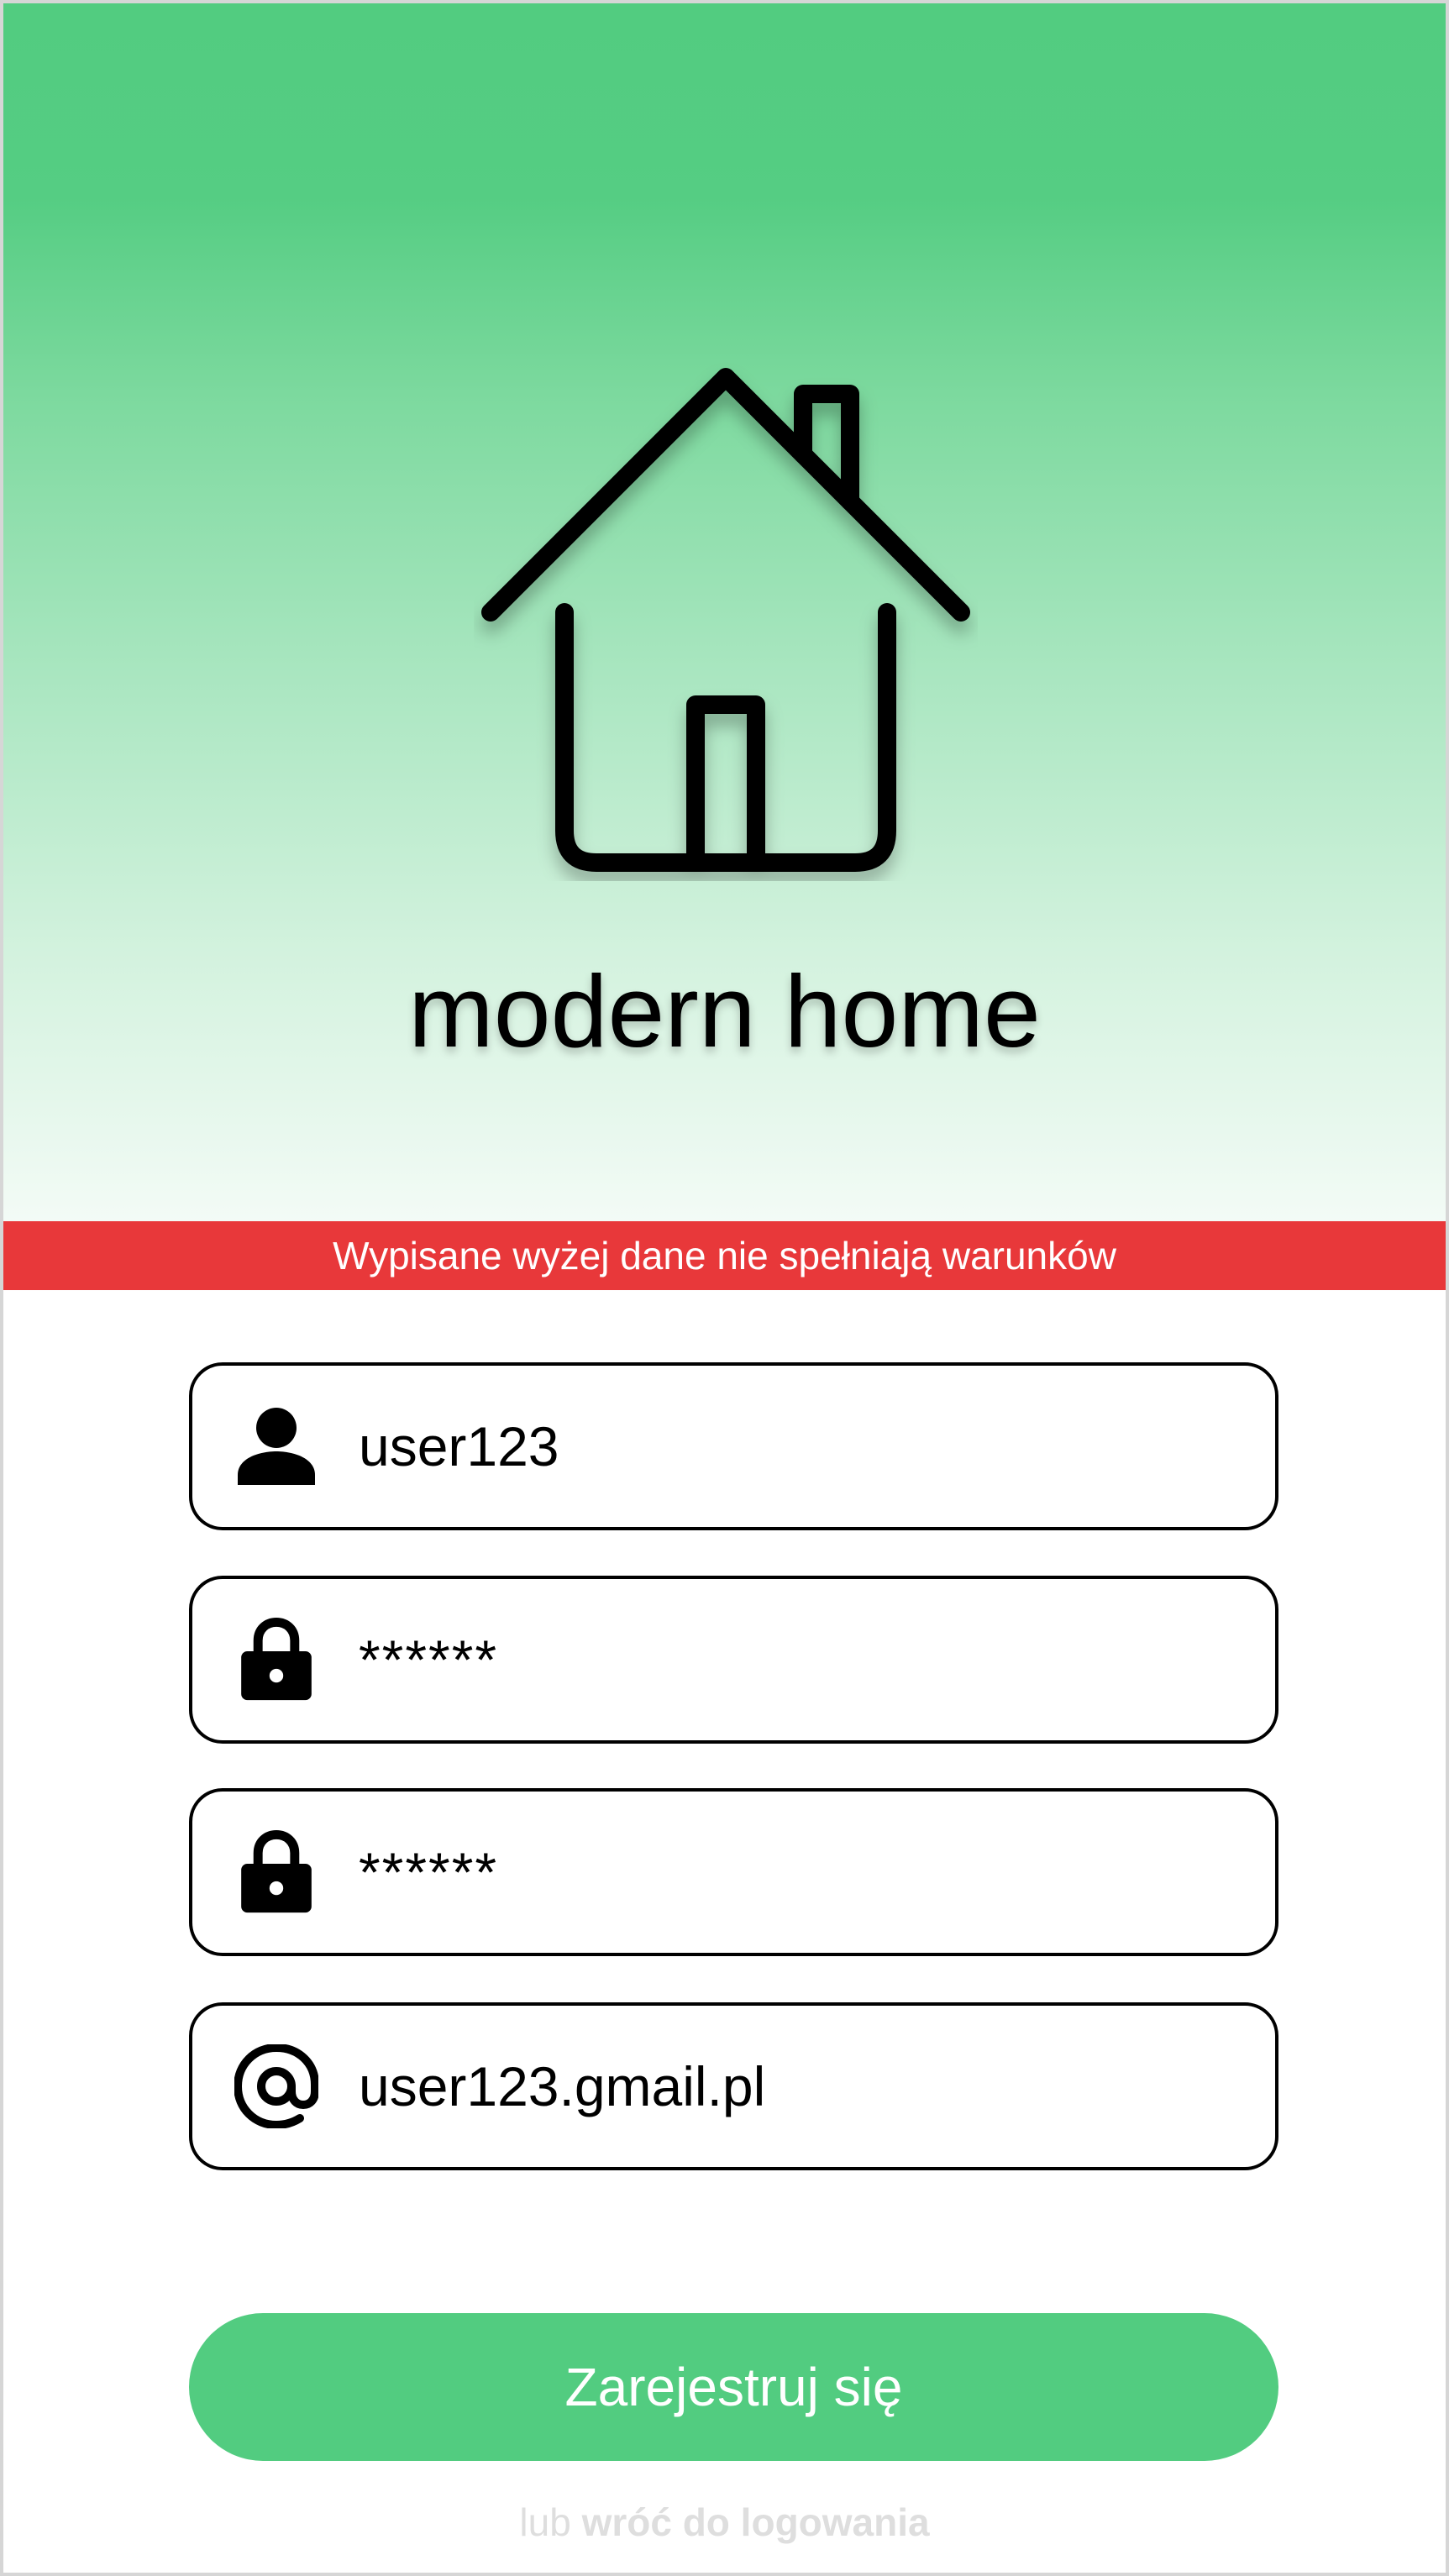 This screenshot has height=2576, width=1449. I want to click on person-icon, so click(276, 1446).